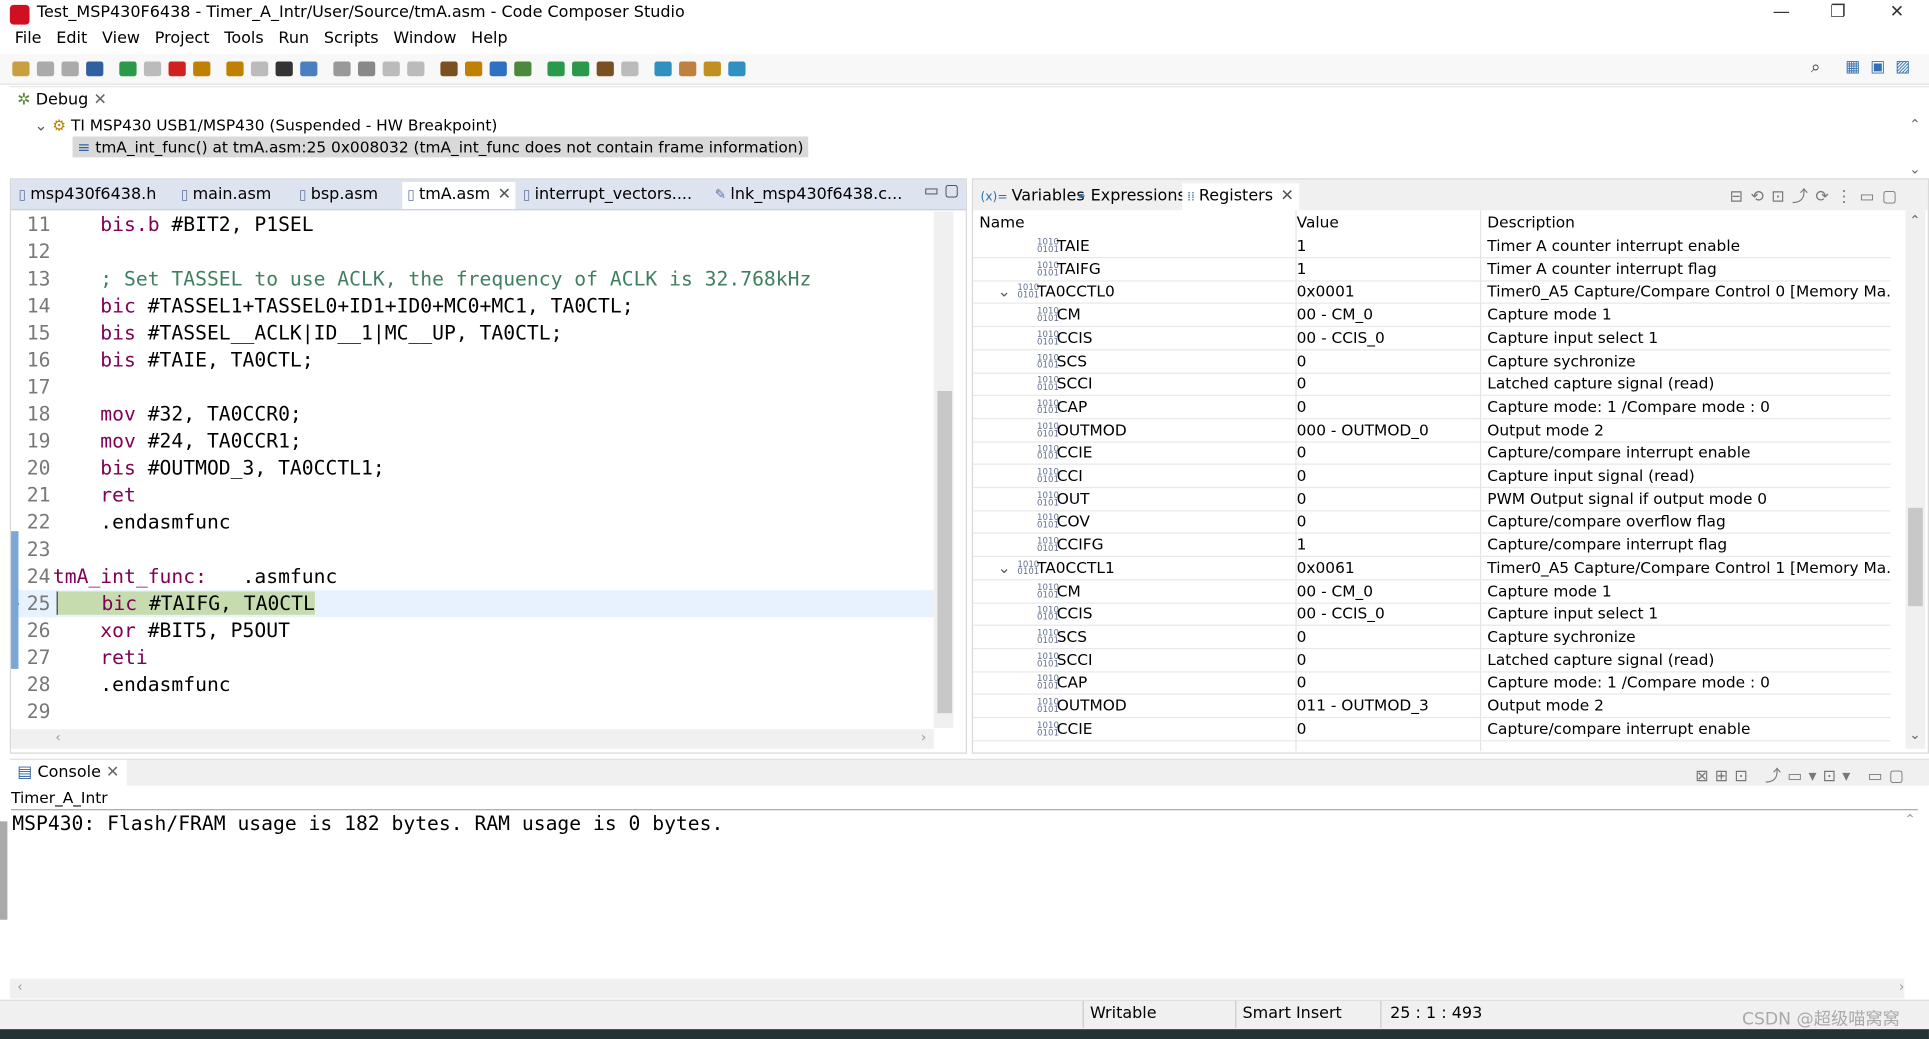 The image size is (1929, 1039). Describe the element at coordinates (121, 39) in the screenshot. I see `menu-view: View` at that location.